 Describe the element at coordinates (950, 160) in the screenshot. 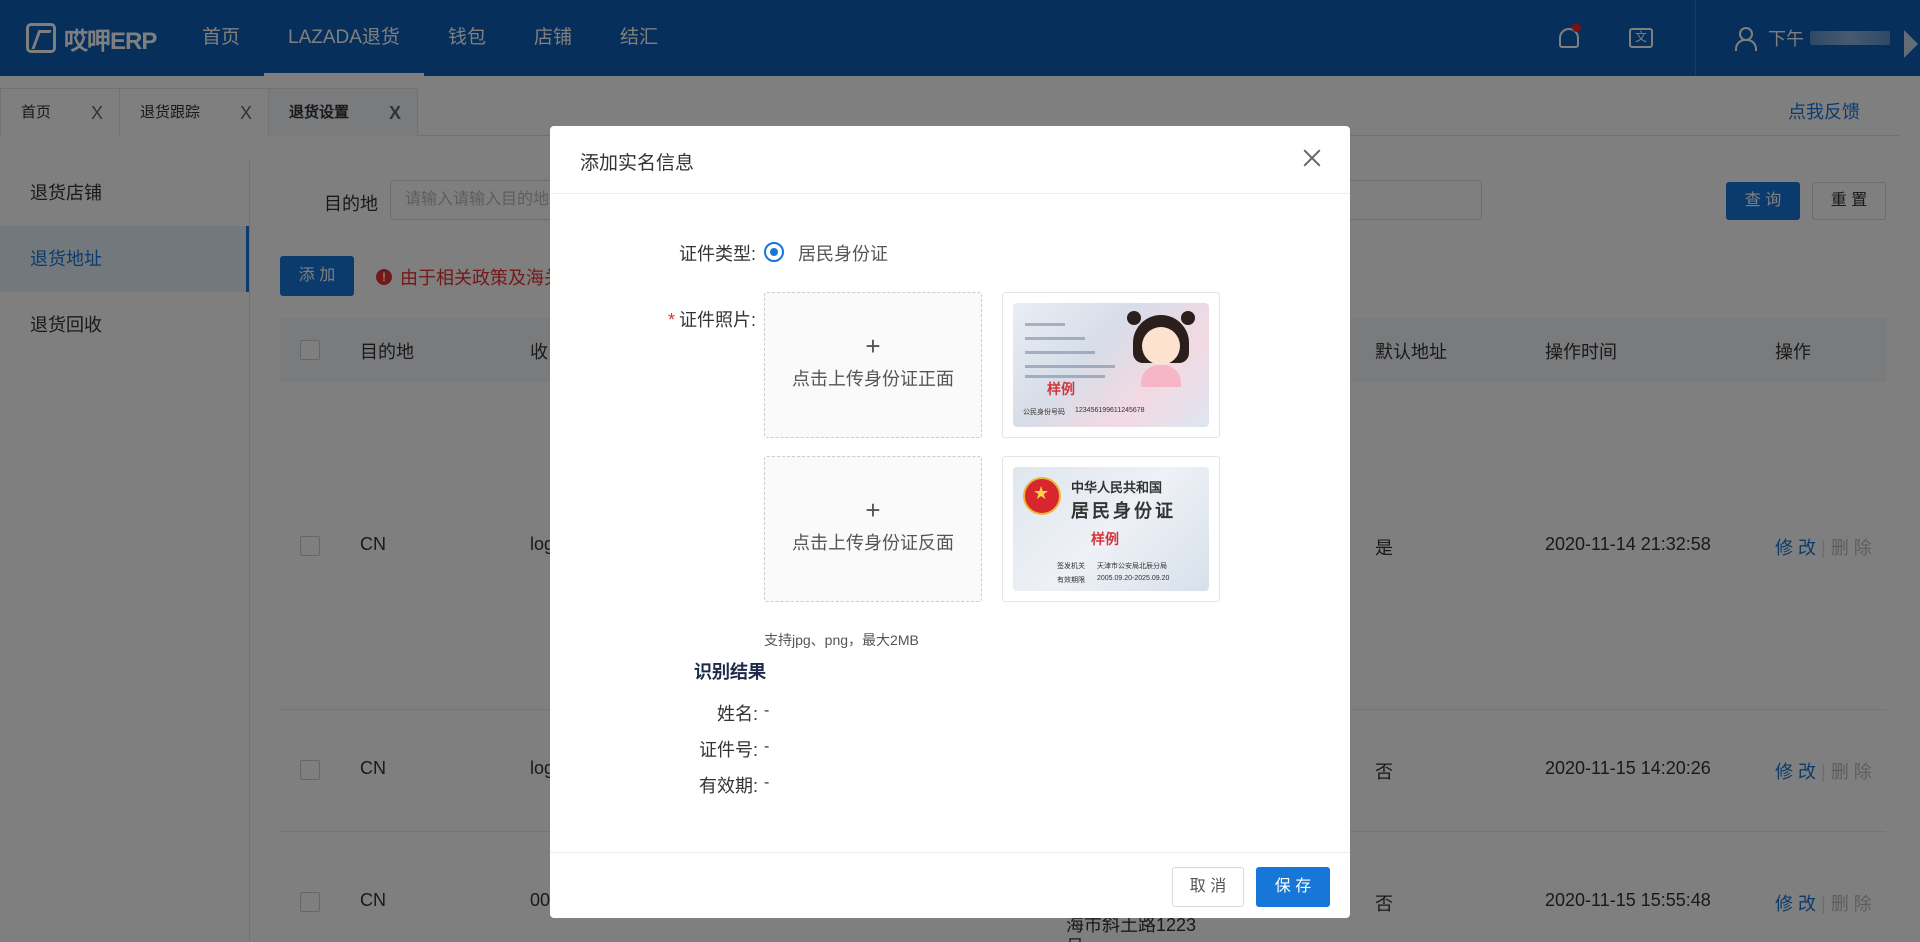

I see `dialog-header: 添加实名信息` at that location.